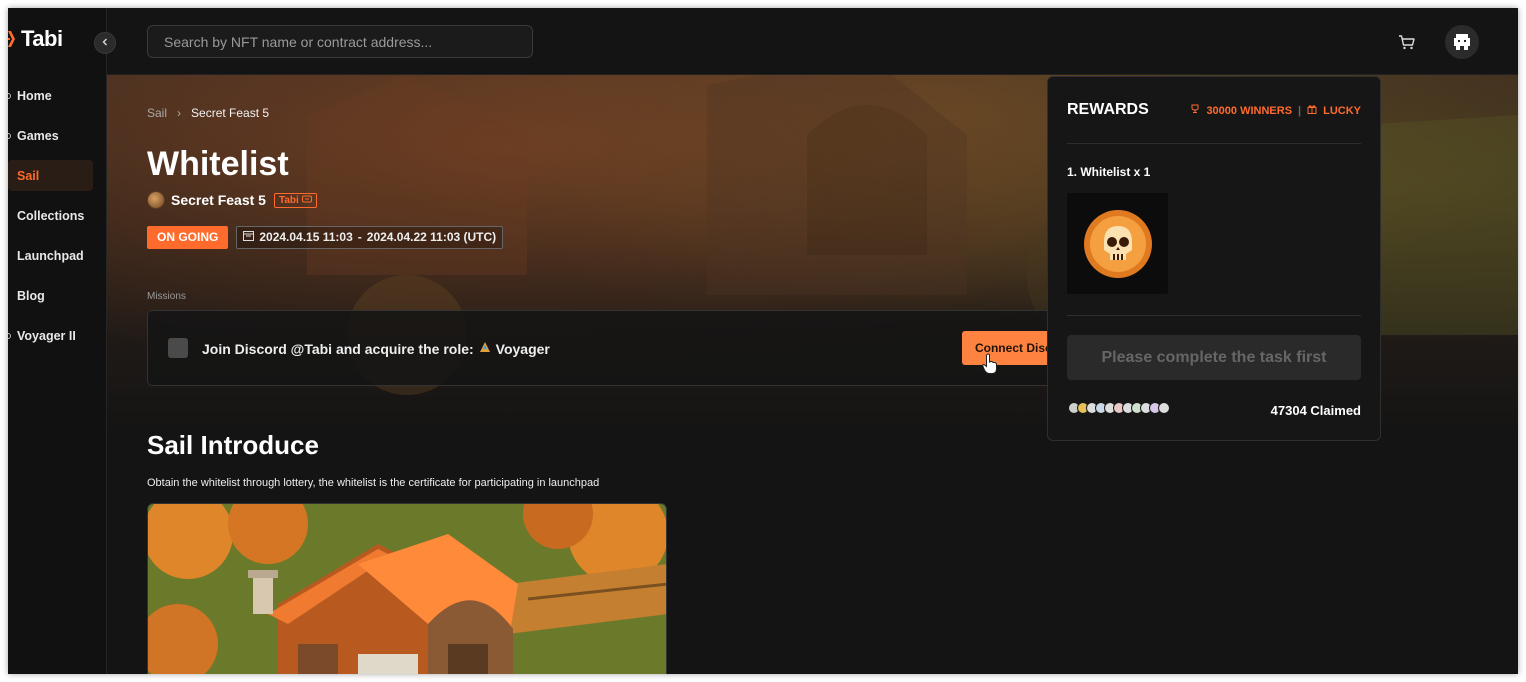 The image size is (1526, 682). I want to click on project-avatar, so click(156, 200).